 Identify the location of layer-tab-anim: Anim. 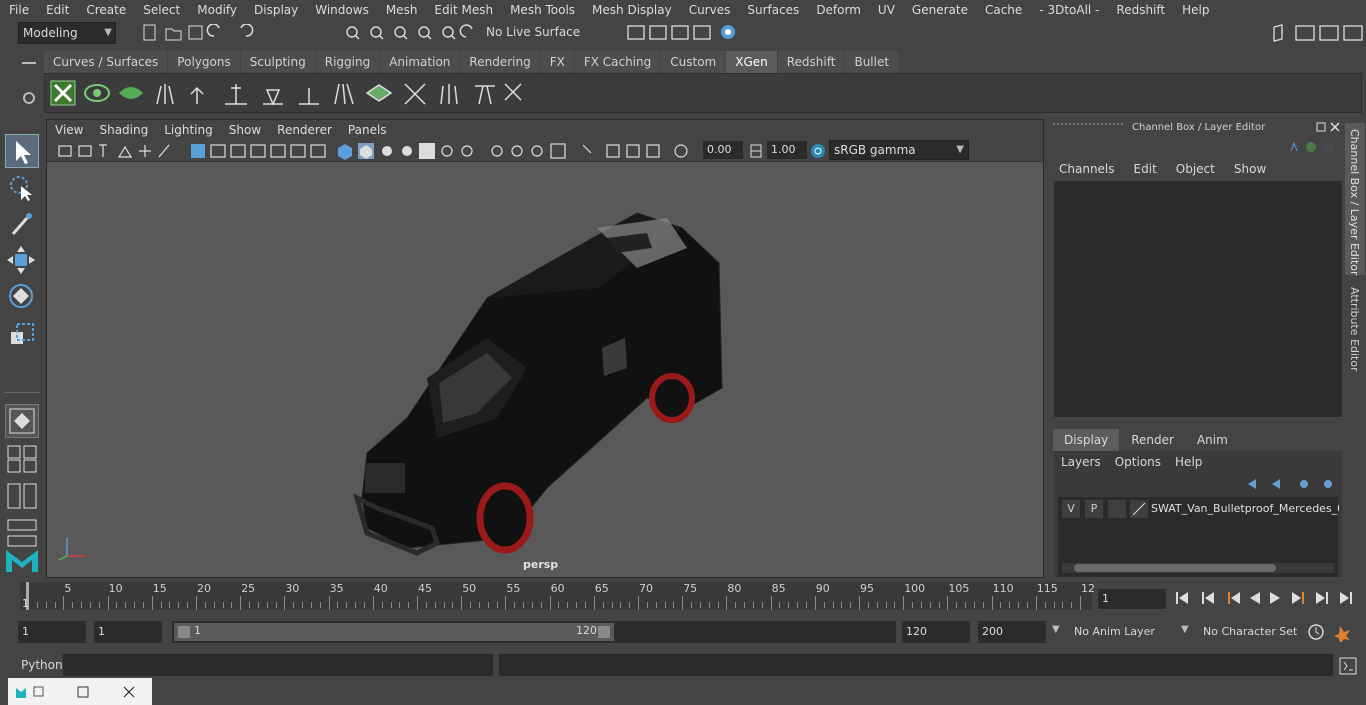
(1212, 440).